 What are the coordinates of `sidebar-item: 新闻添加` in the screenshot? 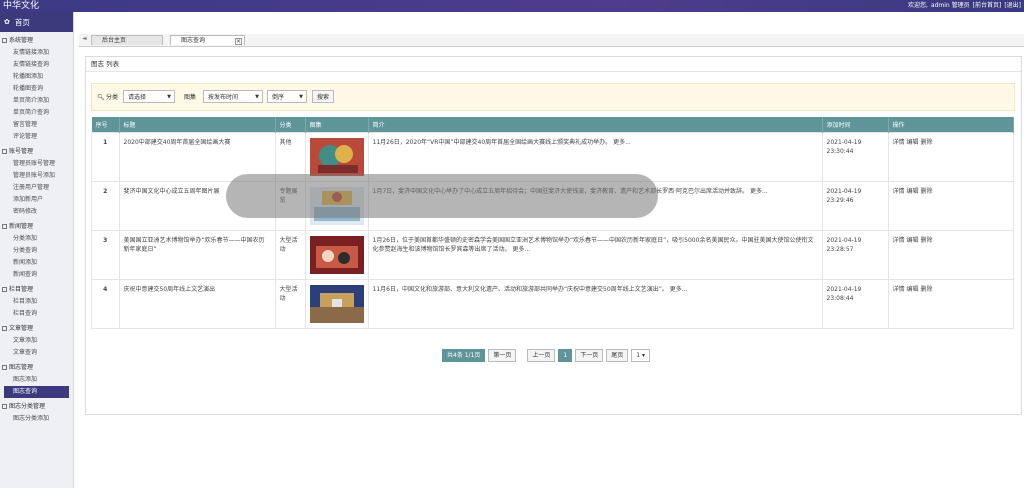 It's located at (36, 263).